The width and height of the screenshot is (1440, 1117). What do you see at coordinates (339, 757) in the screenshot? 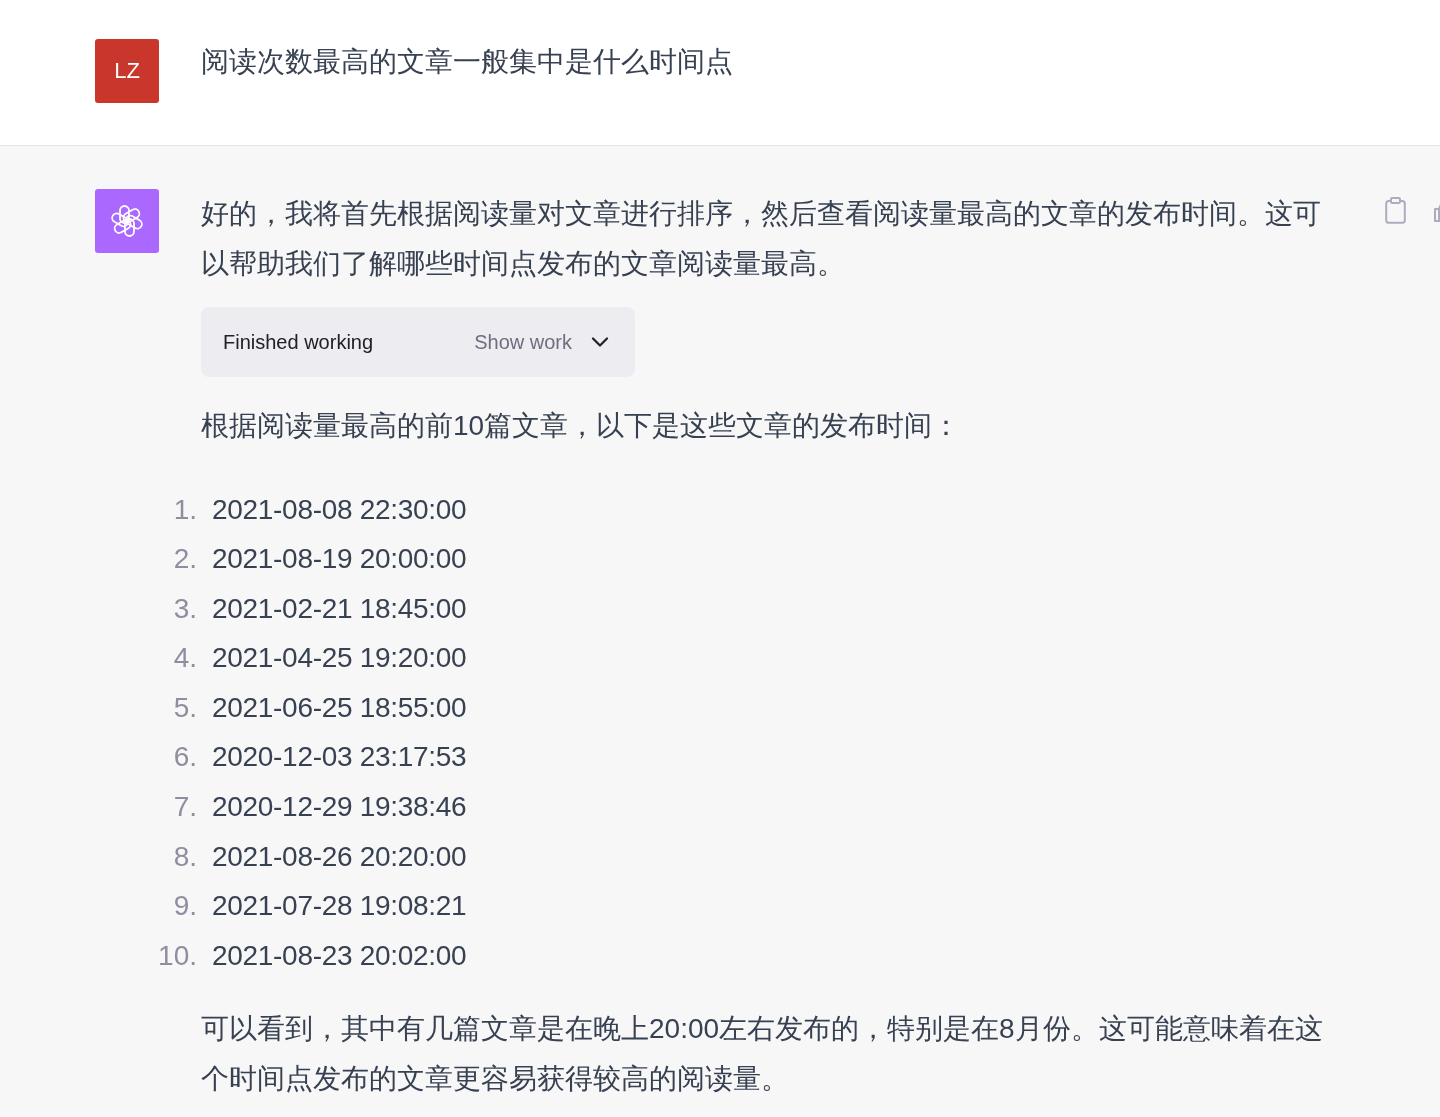
I see `list-item-text: 2020-12-03 23:17:53` at bounding box center [339, 757].